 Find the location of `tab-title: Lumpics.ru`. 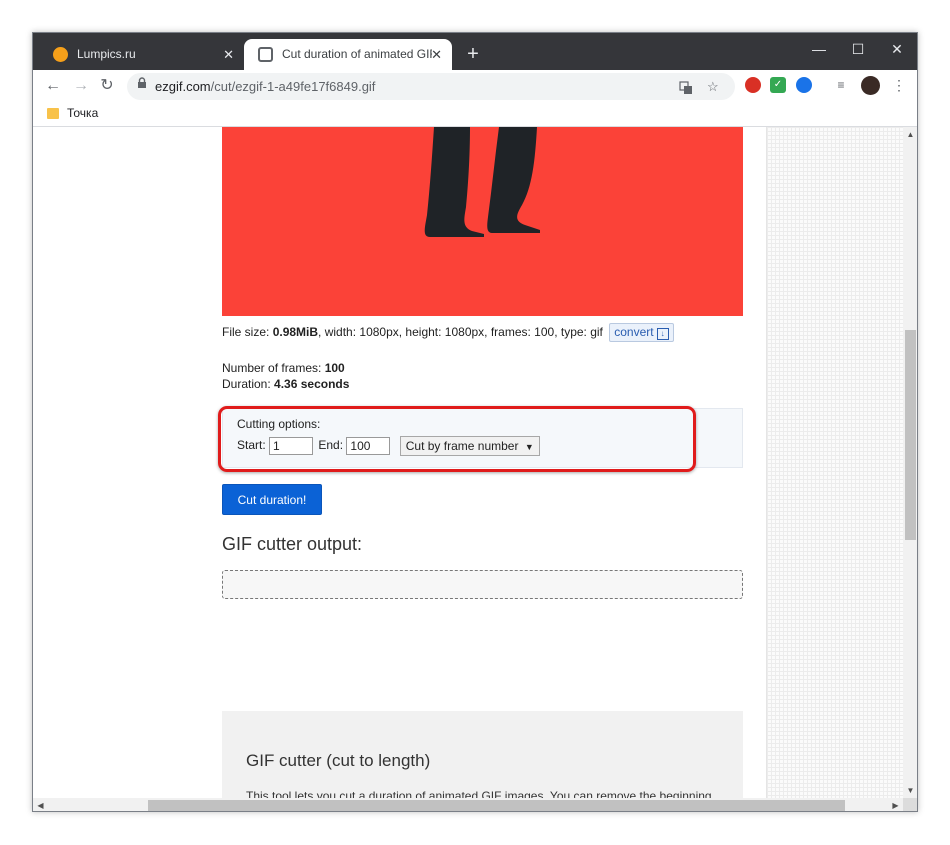

tab-title: Lumpics.ru is located at coordinates (106, 54).